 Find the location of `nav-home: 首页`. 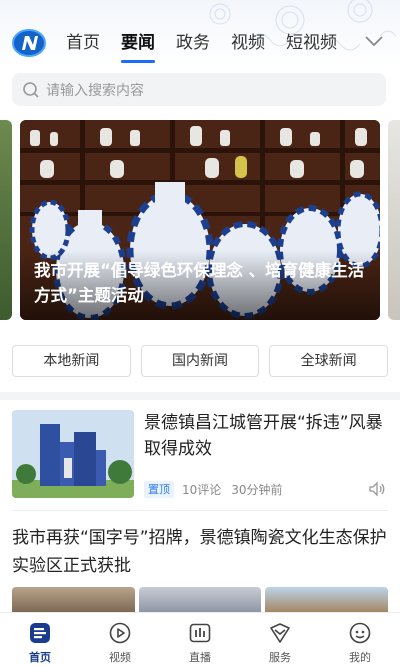

nav-home: 首页 is located at coordinates (40, 639).